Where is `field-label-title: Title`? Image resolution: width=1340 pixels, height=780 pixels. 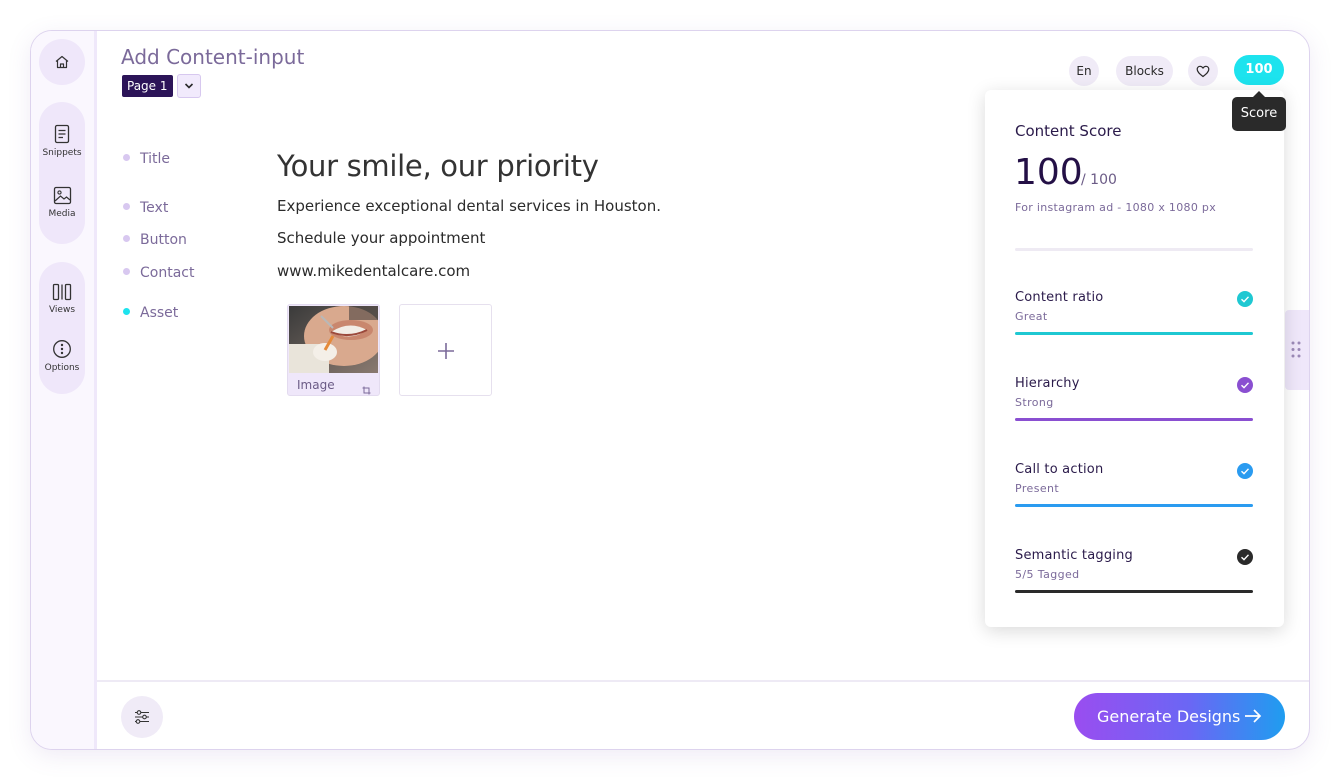 field-label-title: Title is located at coordinates (146, 159).